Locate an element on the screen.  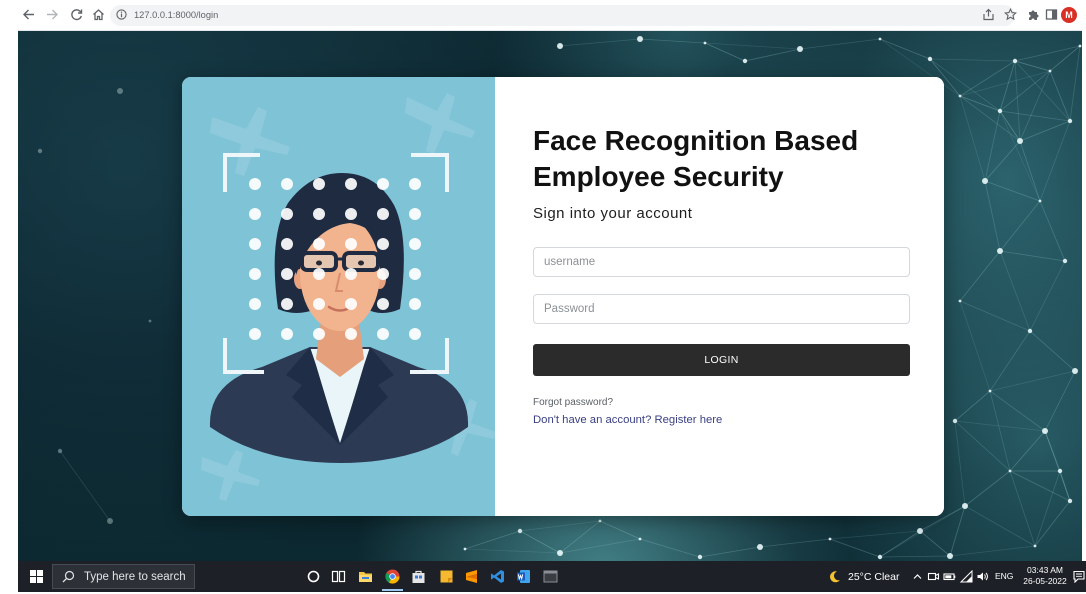
sign-in-subtitle: Sign into your account is located at coordinates (613, 213).